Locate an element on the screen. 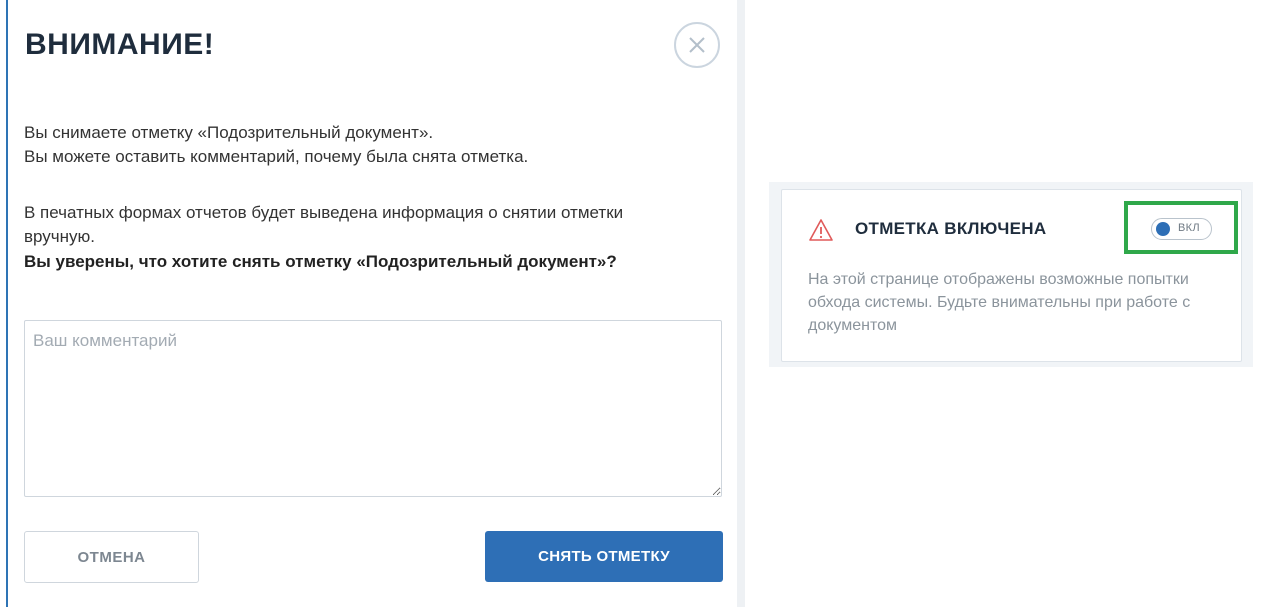 Image resolution: width=1280 pixels, height=607 pixels. toggle-knob is located at coordinates (1163, 229).